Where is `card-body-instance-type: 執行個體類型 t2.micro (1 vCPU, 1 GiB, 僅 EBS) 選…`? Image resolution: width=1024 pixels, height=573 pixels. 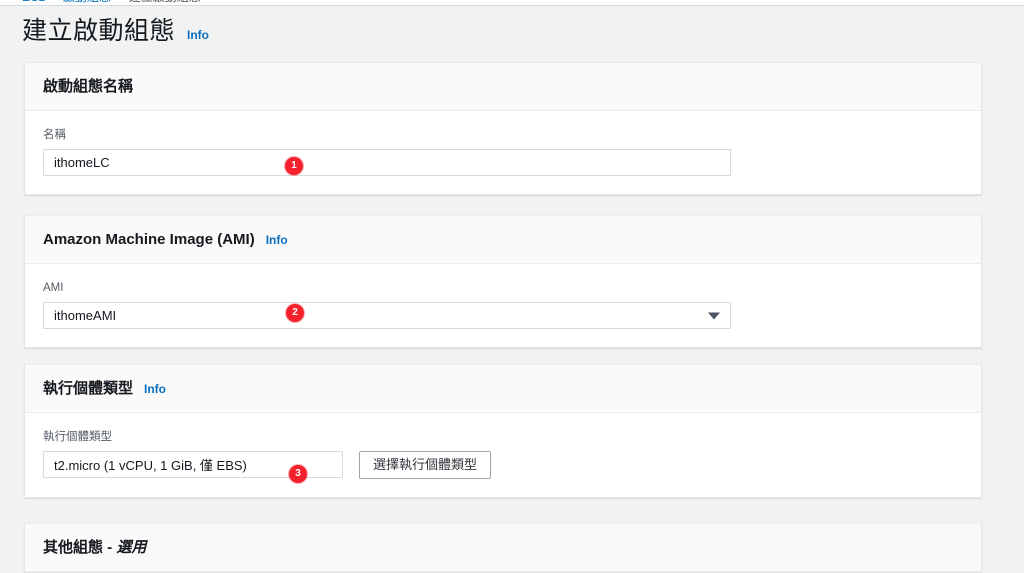 card-body-instance-type: 執行個體類型 t2.micro (1 vCPU, 1 GiB, 僅 EBS) 選… is located at coordinates (503, 455).